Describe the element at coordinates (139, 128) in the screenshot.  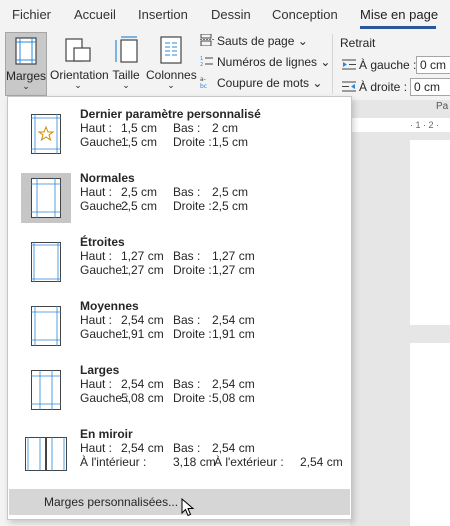
I see `value-haut: 1,5 cm` at that location.